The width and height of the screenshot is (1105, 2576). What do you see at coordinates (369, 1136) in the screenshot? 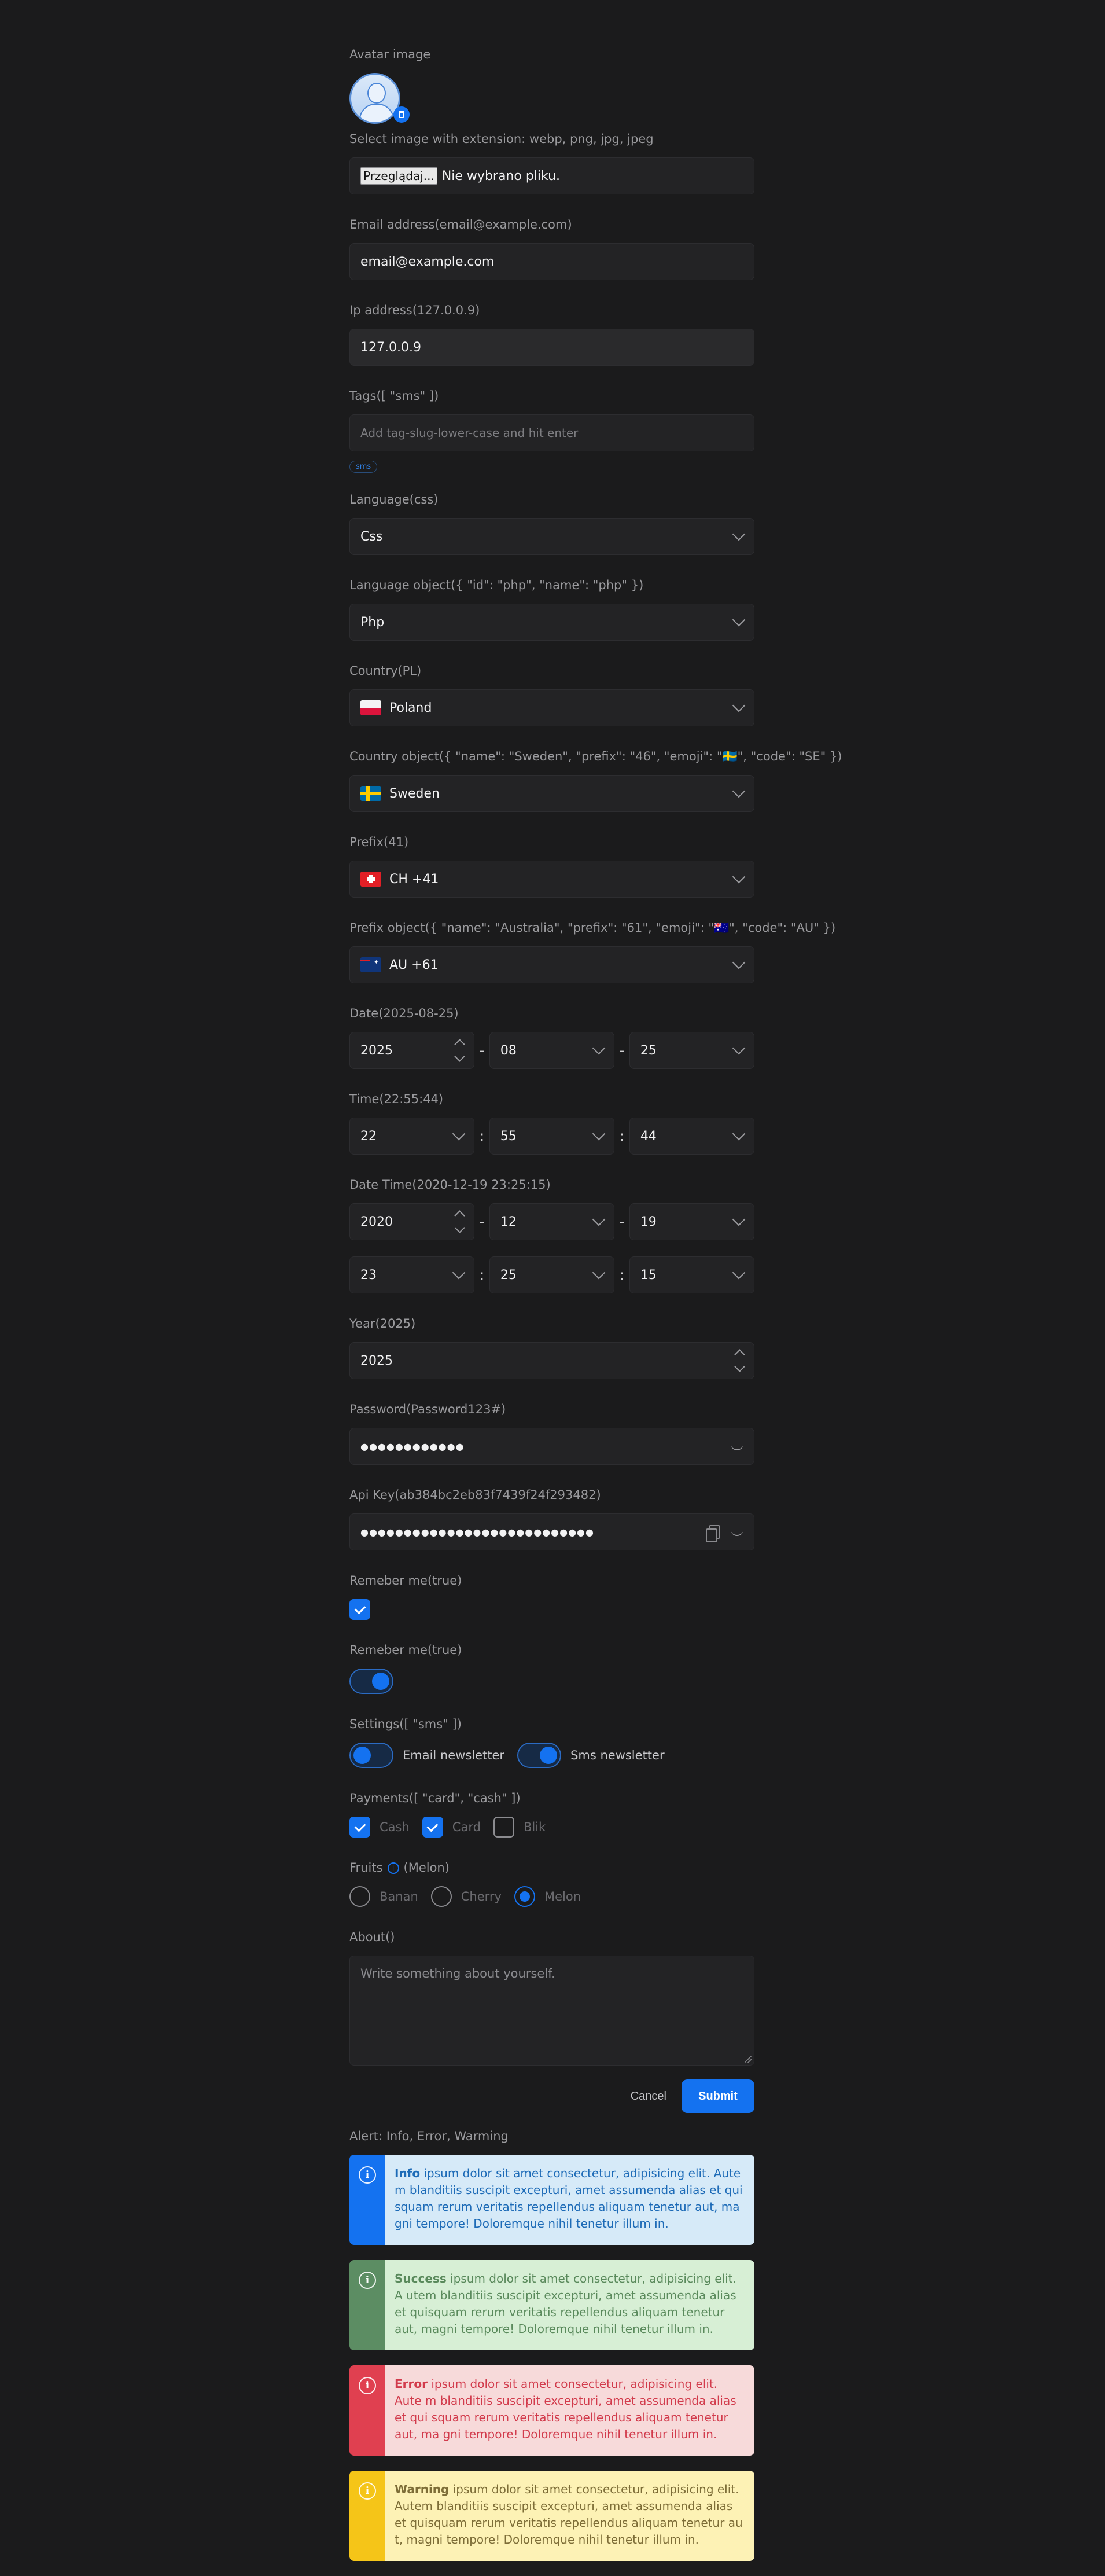
I see `time-hour-value: 22` at bounding box center [369, 1136].